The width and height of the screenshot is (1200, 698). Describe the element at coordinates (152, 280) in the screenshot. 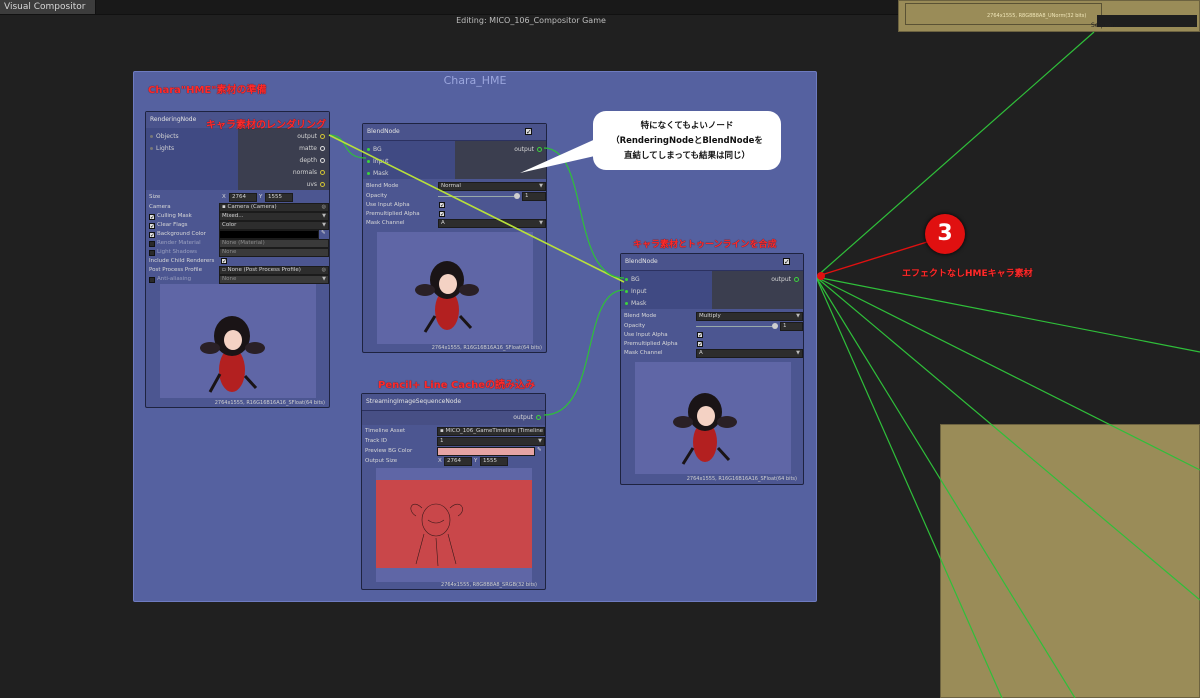

I see `anti-alias-checkbox` at that location.